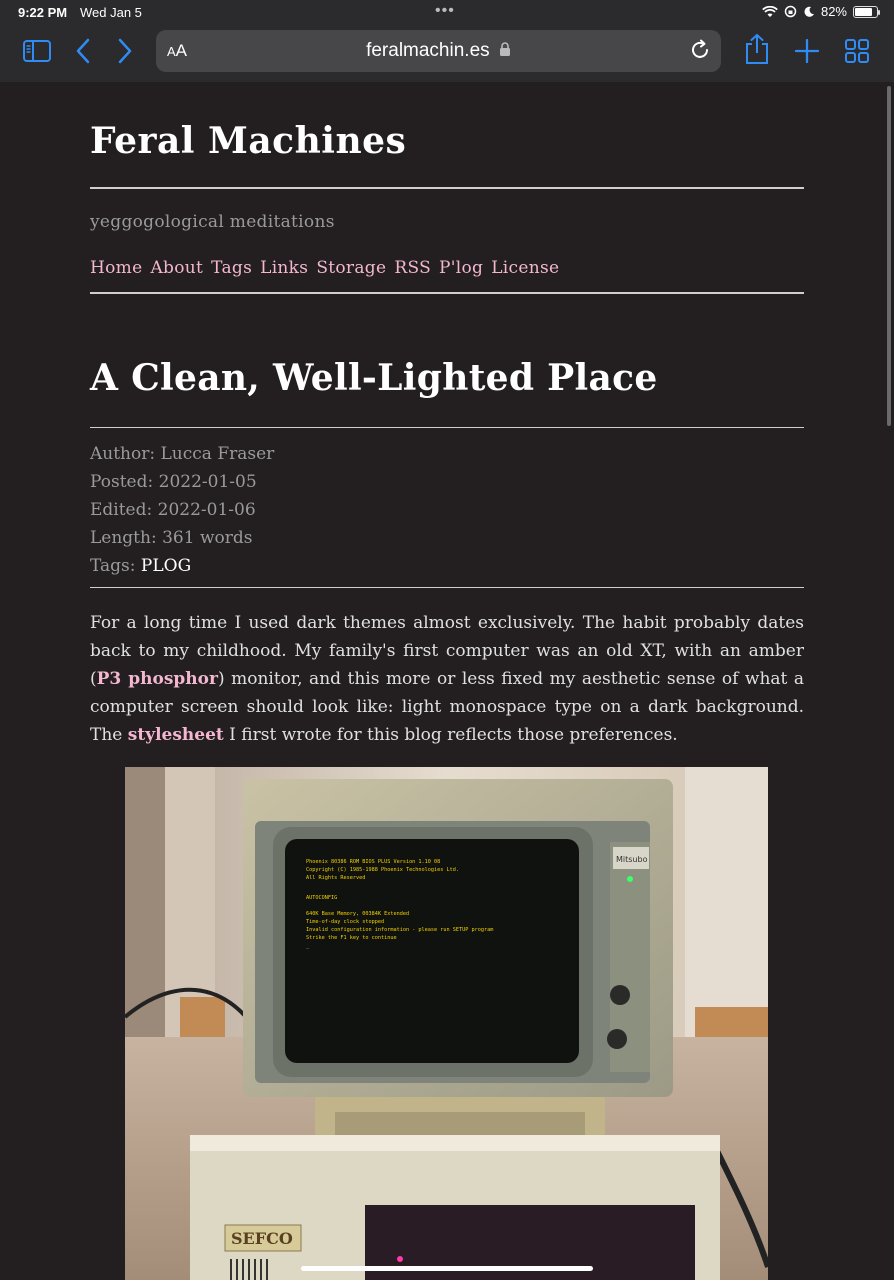 The height and width of the screenshot is (1280, 894). What do you see at coordinates (428, 50) in the screenshot?
I see `domain-text: feralmachin.es` at bounding box center [428, 50].